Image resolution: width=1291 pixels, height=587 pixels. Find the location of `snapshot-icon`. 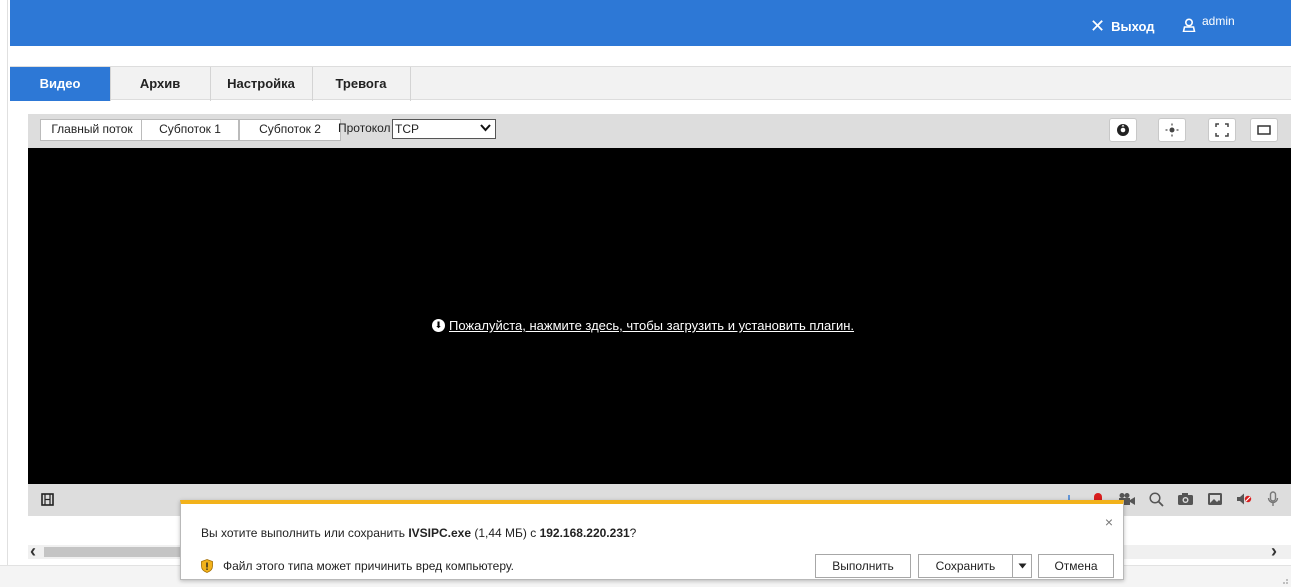

snapshot-icon is located at coordinates (1185, 499).